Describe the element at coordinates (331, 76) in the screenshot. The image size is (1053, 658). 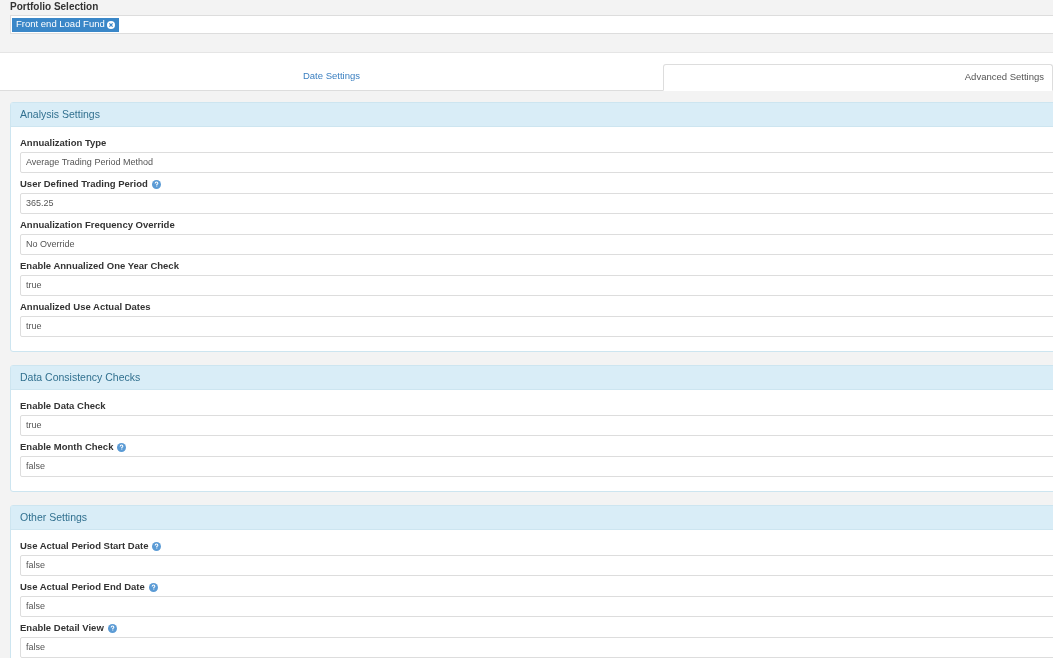
I see `tab: Date Settings` at that location.